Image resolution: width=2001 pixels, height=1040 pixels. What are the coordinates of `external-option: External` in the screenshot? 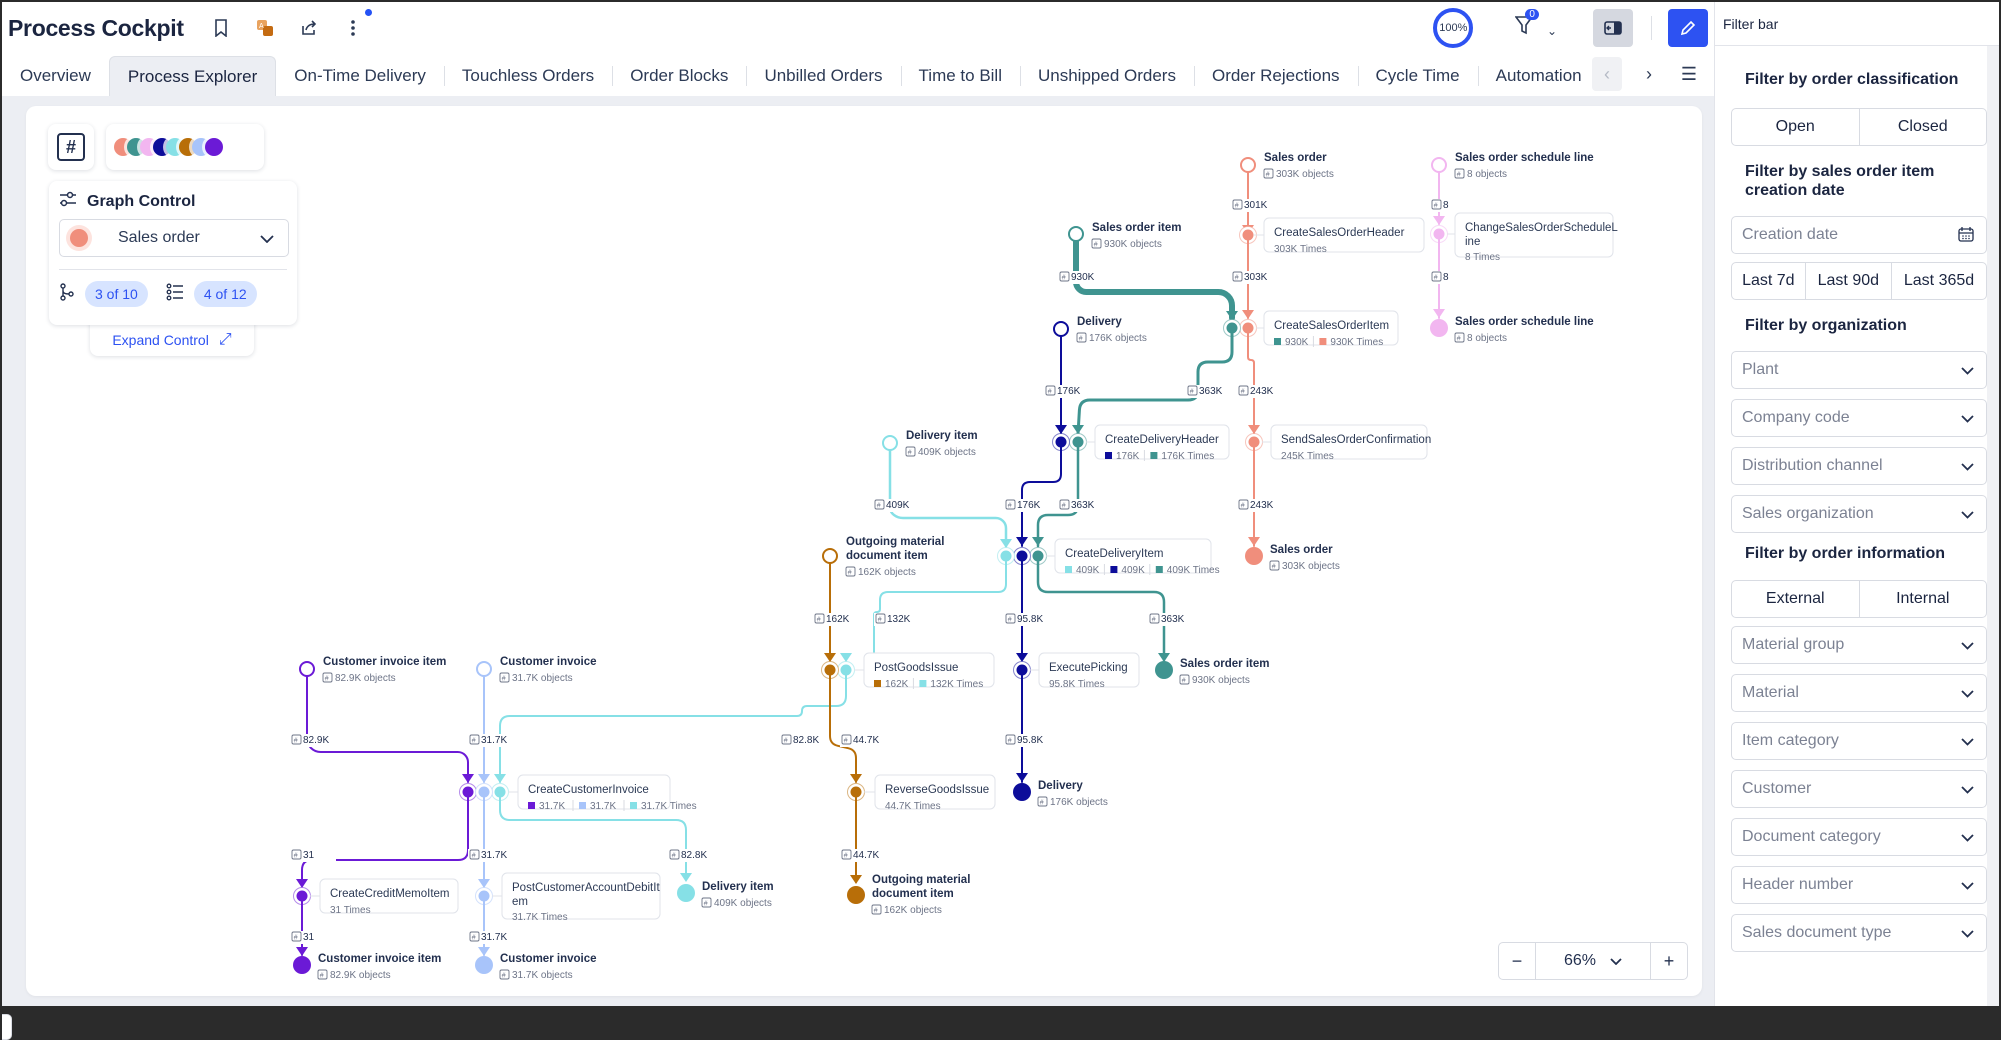 It's located at (1795, 599).